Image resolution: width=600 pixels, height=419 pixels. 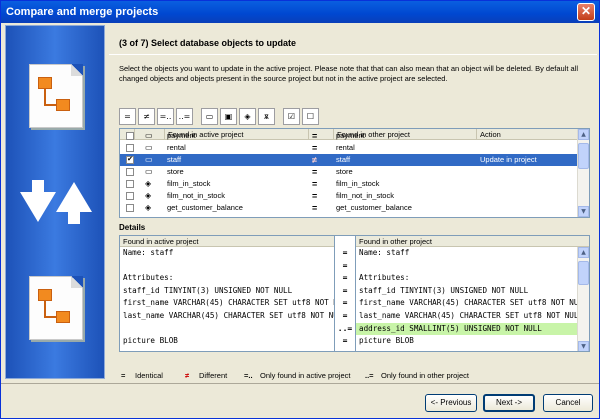 I want to click on only-active-filter-button: =.., so click(x=165, y=116).